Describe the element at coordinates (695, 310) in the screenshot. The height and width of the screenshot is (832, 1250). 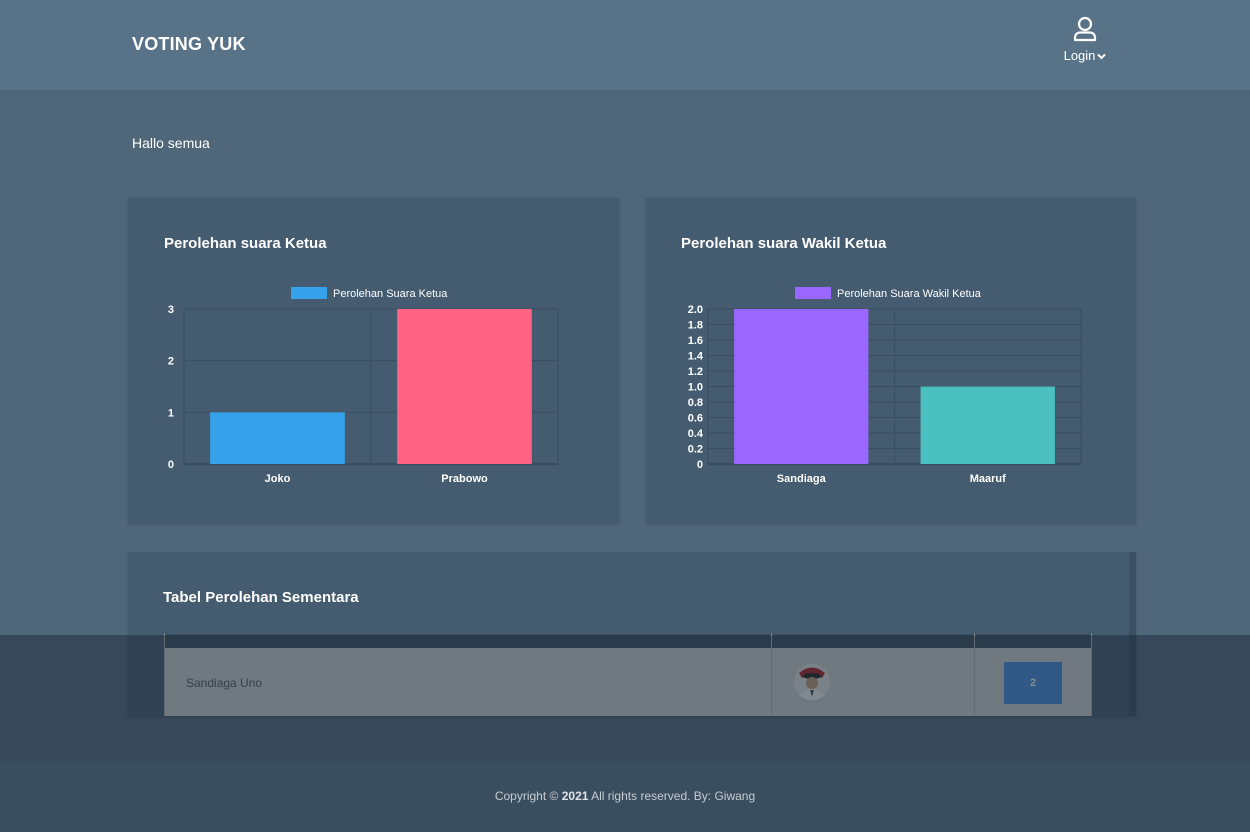
I see `y-tick-label: 2.0` at that location.